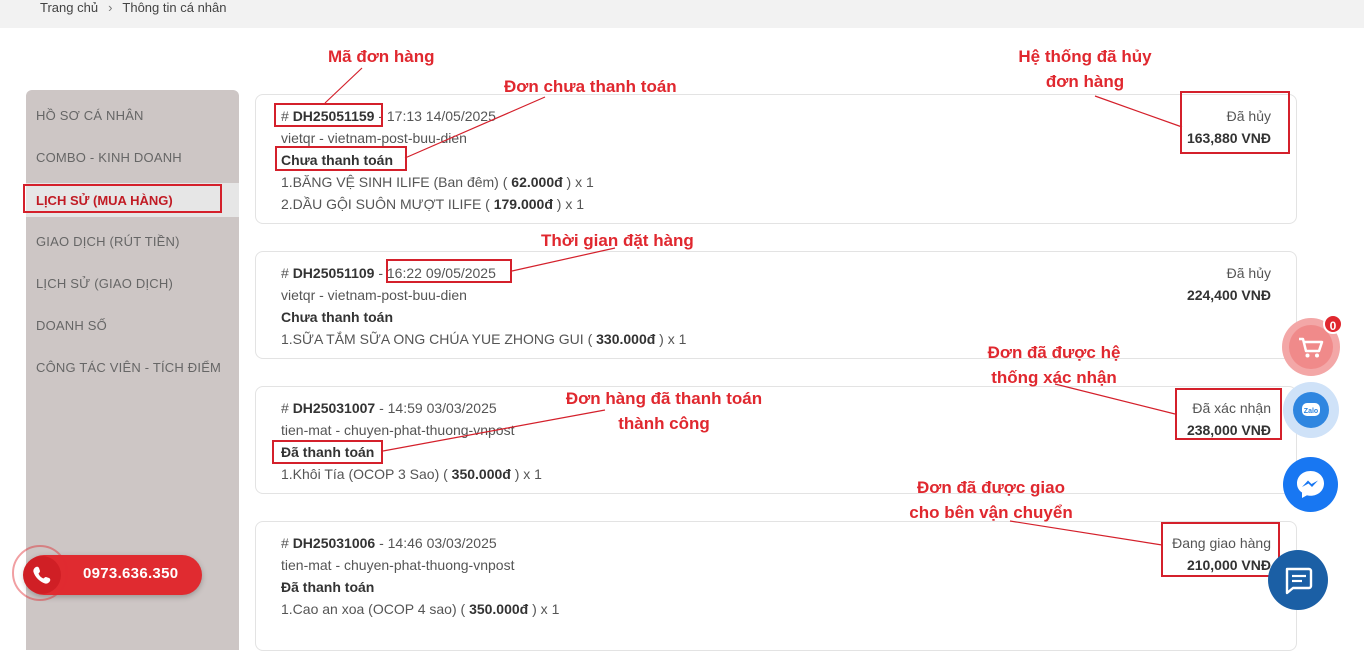 This screenshot has width=1364, height=651. Describe the element at coordinates (337, 317) in the screenshot. I see `order-payment-status: Chưa thanh toán` at that location.